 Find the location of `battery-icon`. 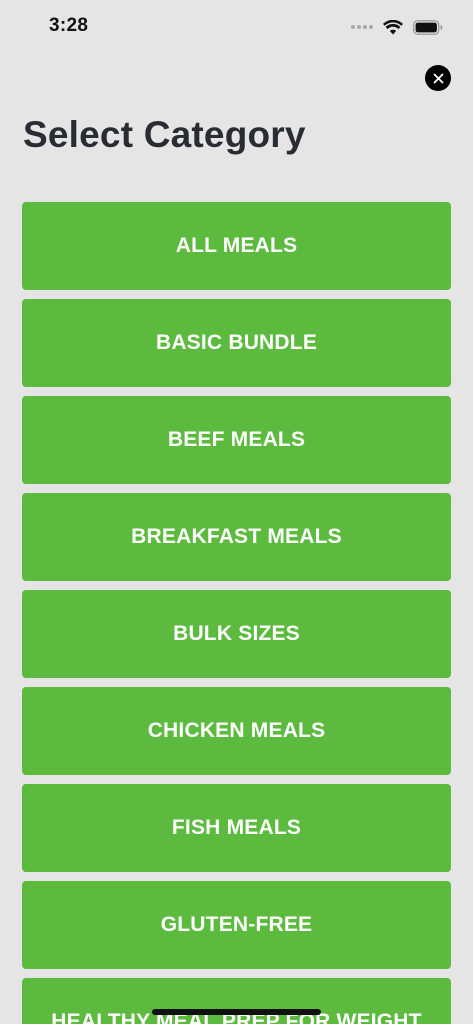

battery-icon is located at coordinates (428, 27).